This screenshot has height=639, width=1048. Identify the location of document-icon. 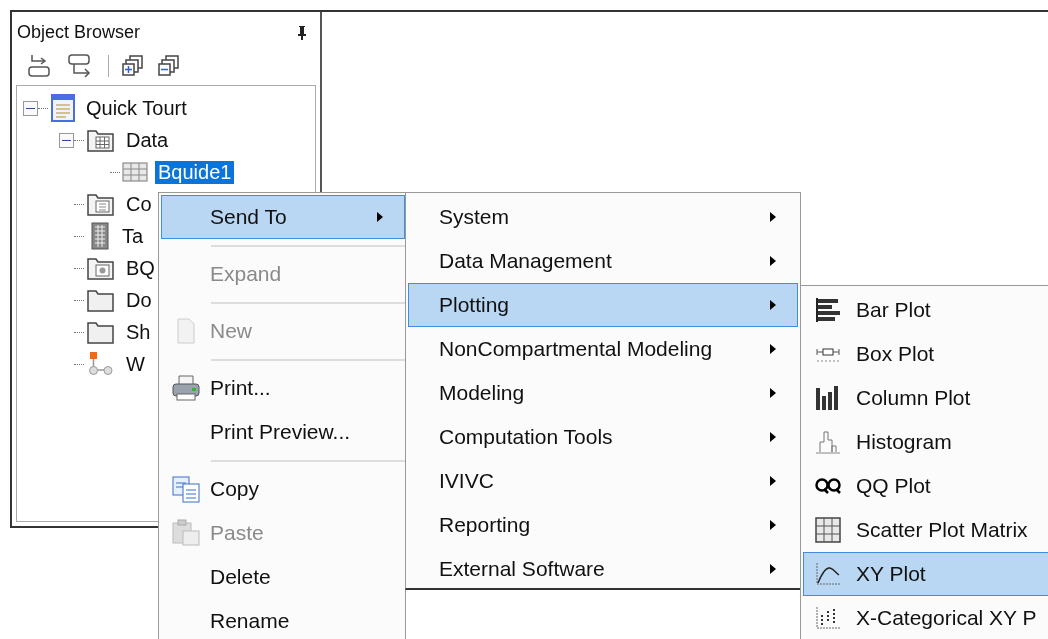
(186, 331).